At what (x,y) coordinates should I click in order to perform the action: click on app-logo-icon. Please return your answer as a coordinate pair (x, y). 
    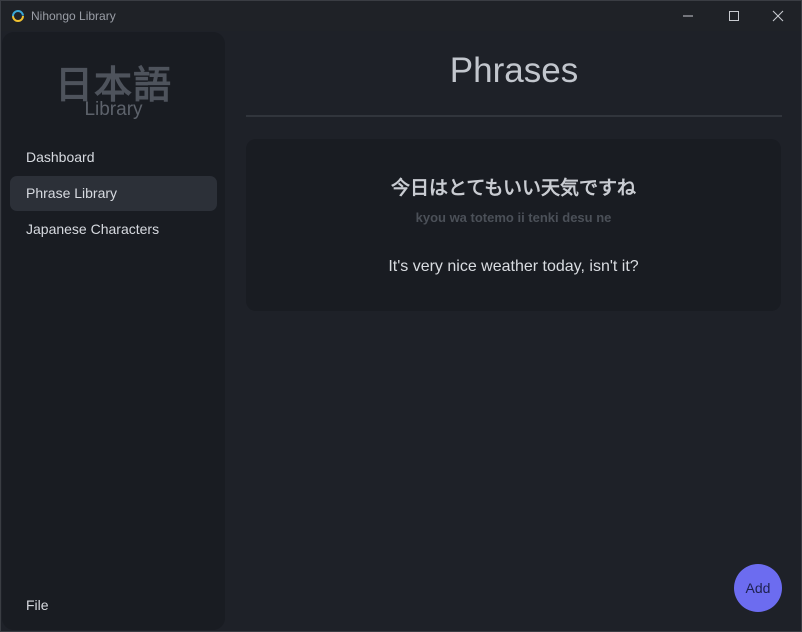
    Looking at the image, I should click on (18, 16).